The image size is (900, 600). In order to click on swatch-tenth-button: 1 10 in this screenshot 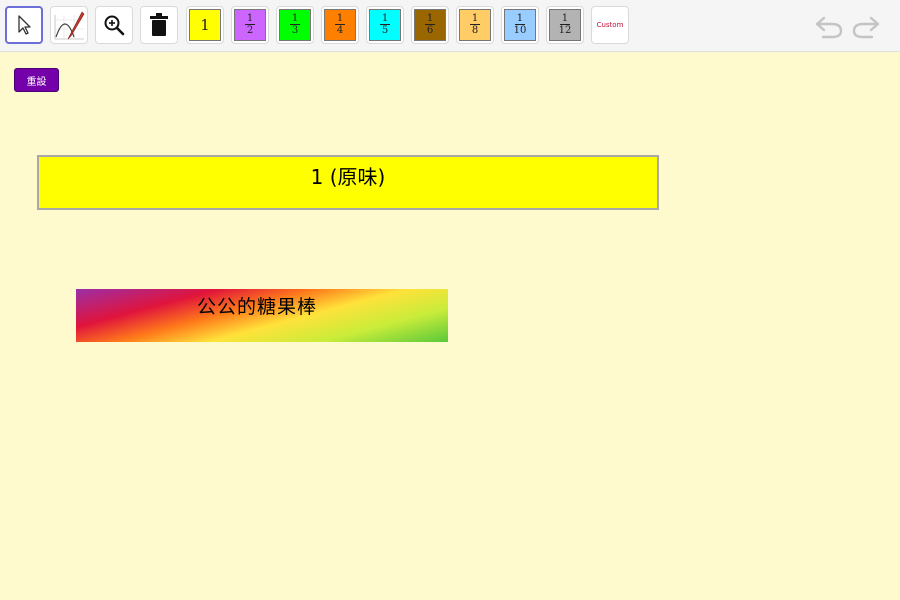, I will do `click(520, 25)`.